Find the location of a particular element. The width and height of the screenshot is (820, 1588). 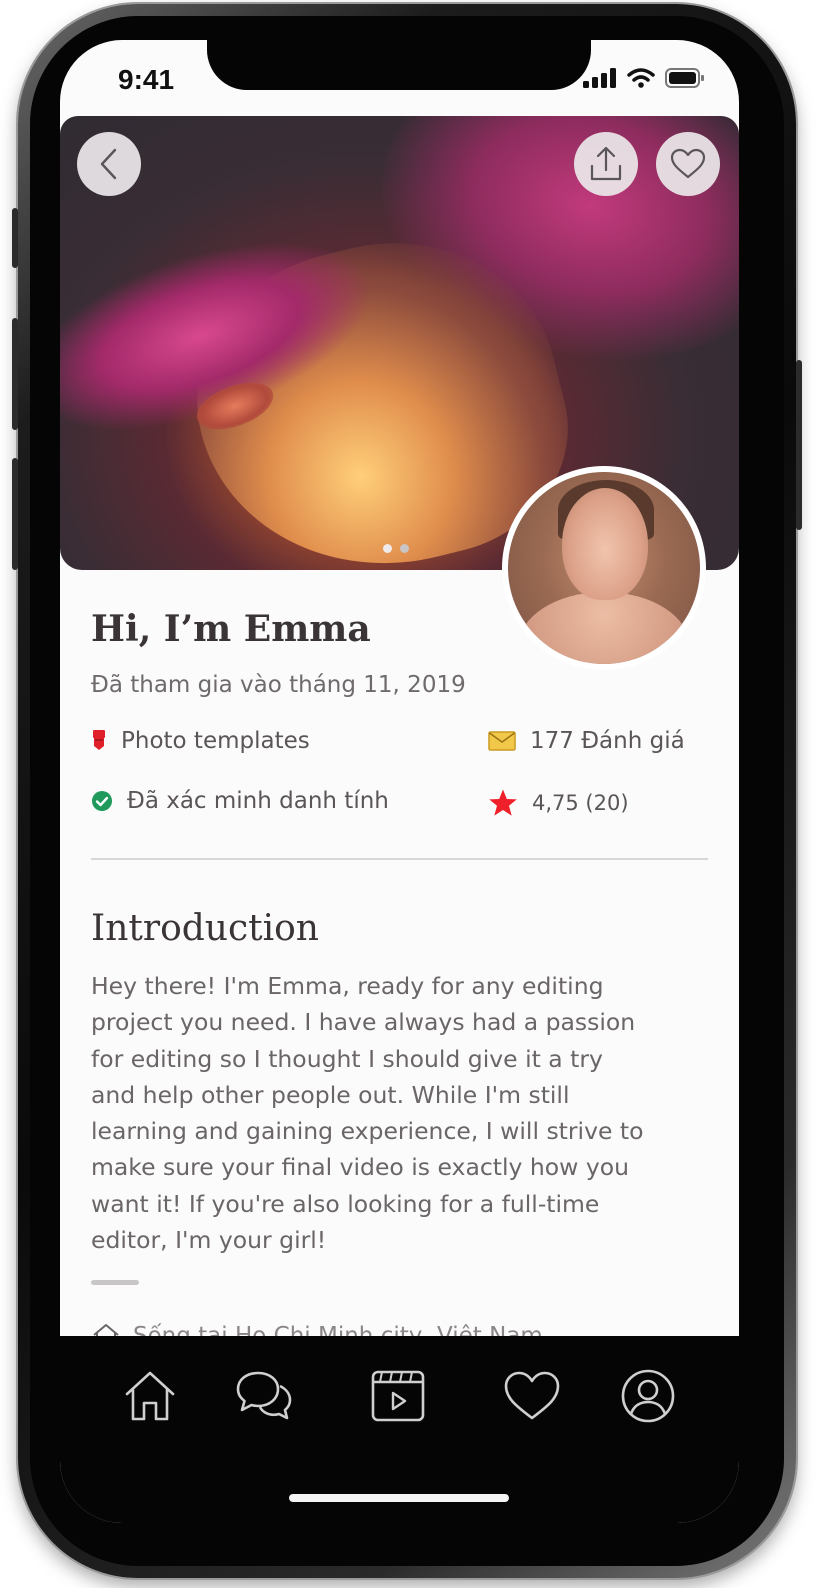

category-row: Photo templates is located at coordinates (200, 741).